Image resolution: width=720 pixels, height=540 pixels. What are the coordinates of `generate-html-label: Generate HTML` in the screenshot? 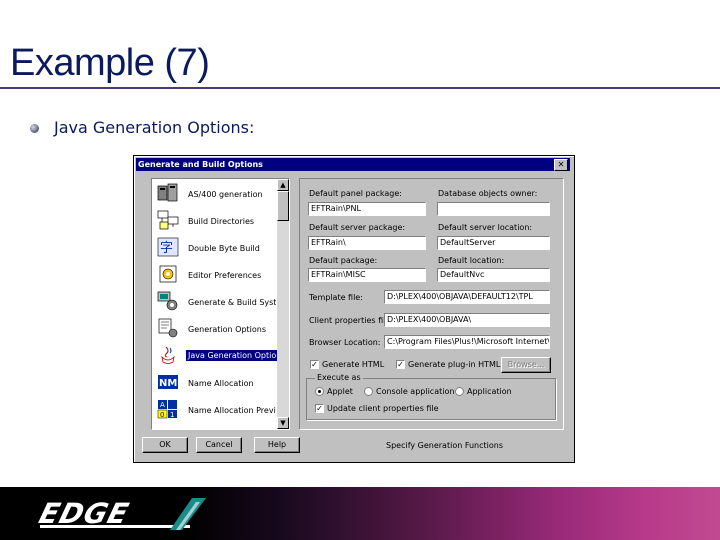 It's located at (353, 364).